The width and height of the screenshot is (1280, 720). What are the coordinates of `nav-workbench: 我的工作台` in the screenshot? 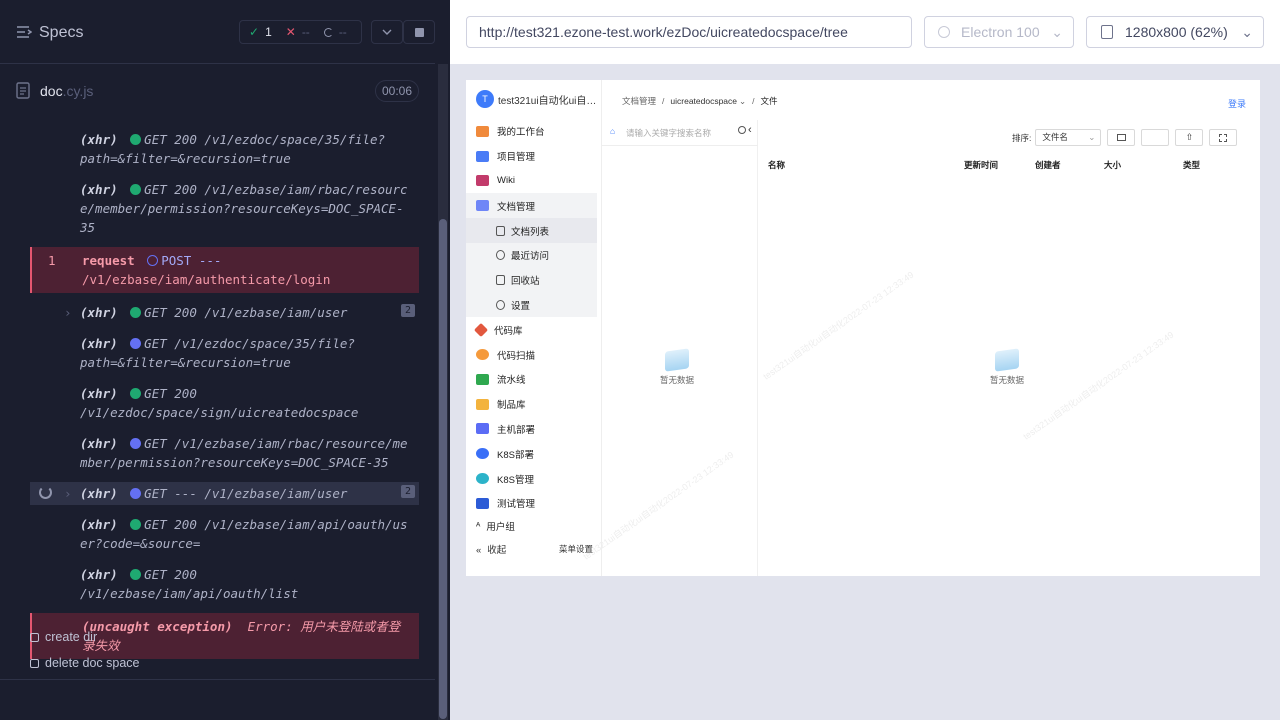 It's located at (531, 131).